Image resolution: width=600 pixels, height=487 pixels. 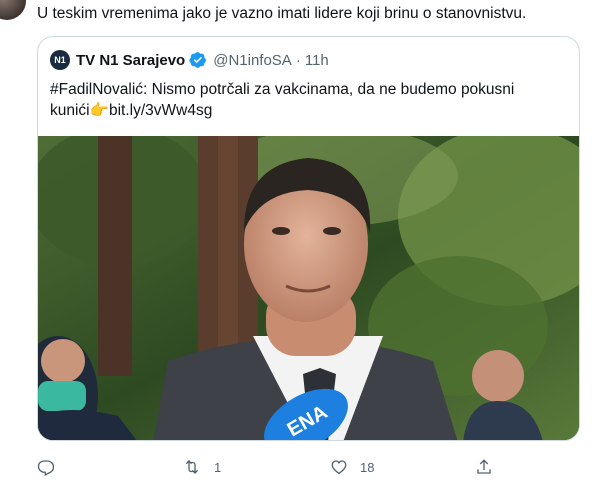 I want to click on reply-button, so click(x=52, y=467).